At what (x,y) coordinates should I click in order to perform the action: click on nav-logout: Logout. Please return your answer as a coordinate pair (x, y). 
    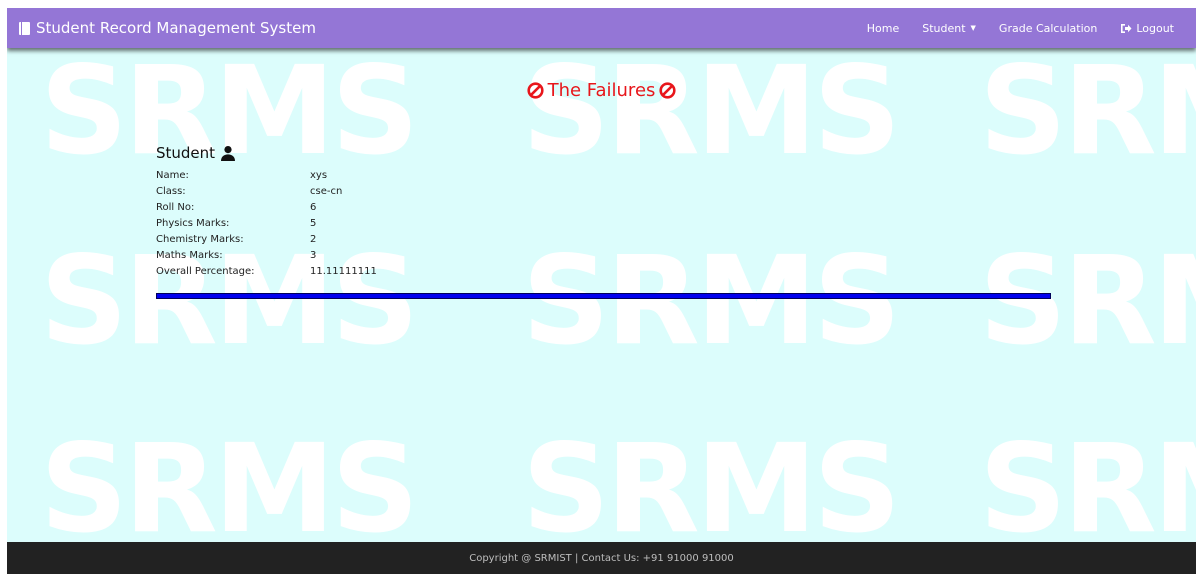
    Looking at the image, I should click on (1147, 28).